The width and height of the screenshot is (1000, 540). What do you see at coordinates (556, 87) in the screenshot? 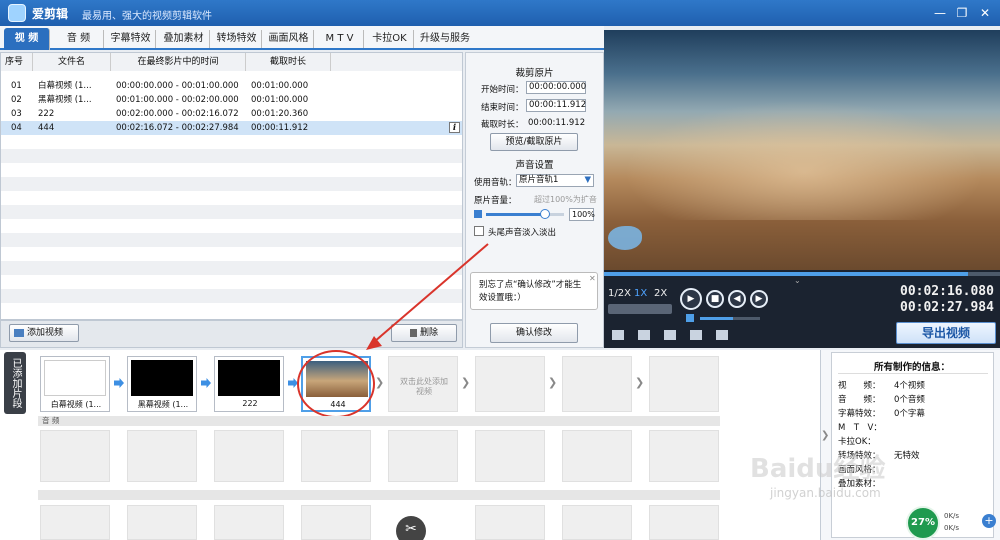
I see `start-time-field: 00:00:00.000` at bounding box center [556, 87].